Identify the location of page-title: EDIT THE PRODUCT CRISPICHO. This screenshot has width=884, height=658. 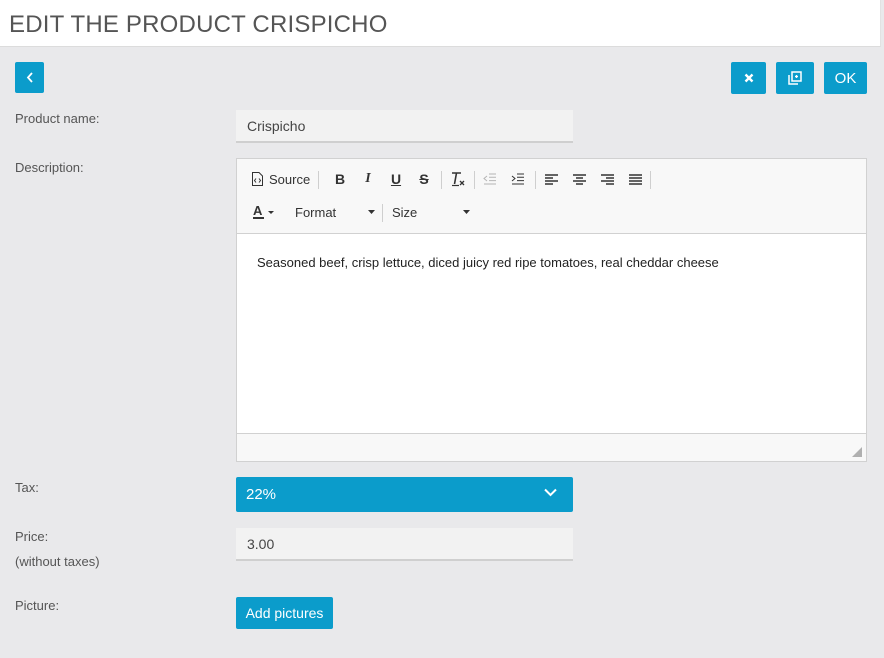
(198, 24).